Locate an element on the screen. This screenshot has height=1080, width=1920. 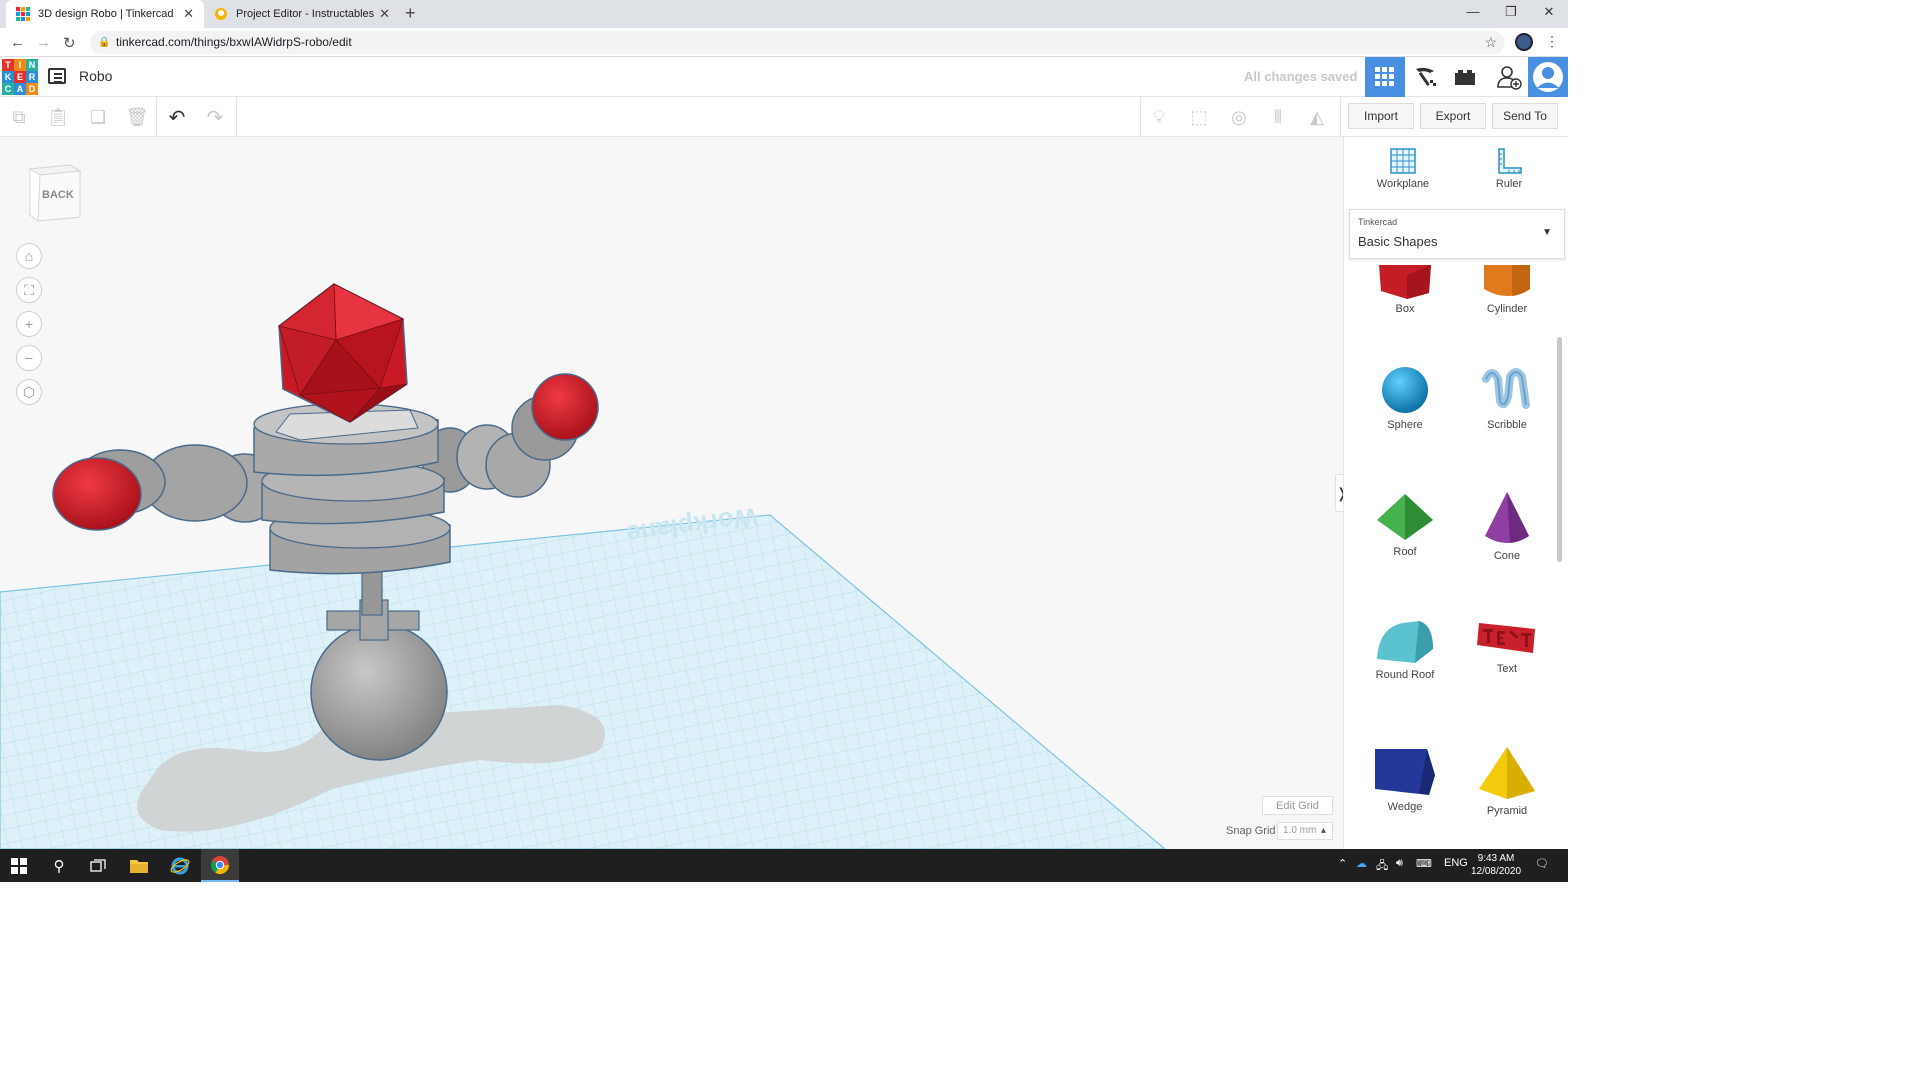
logo-letter: A is located at coordinates (20, 89).